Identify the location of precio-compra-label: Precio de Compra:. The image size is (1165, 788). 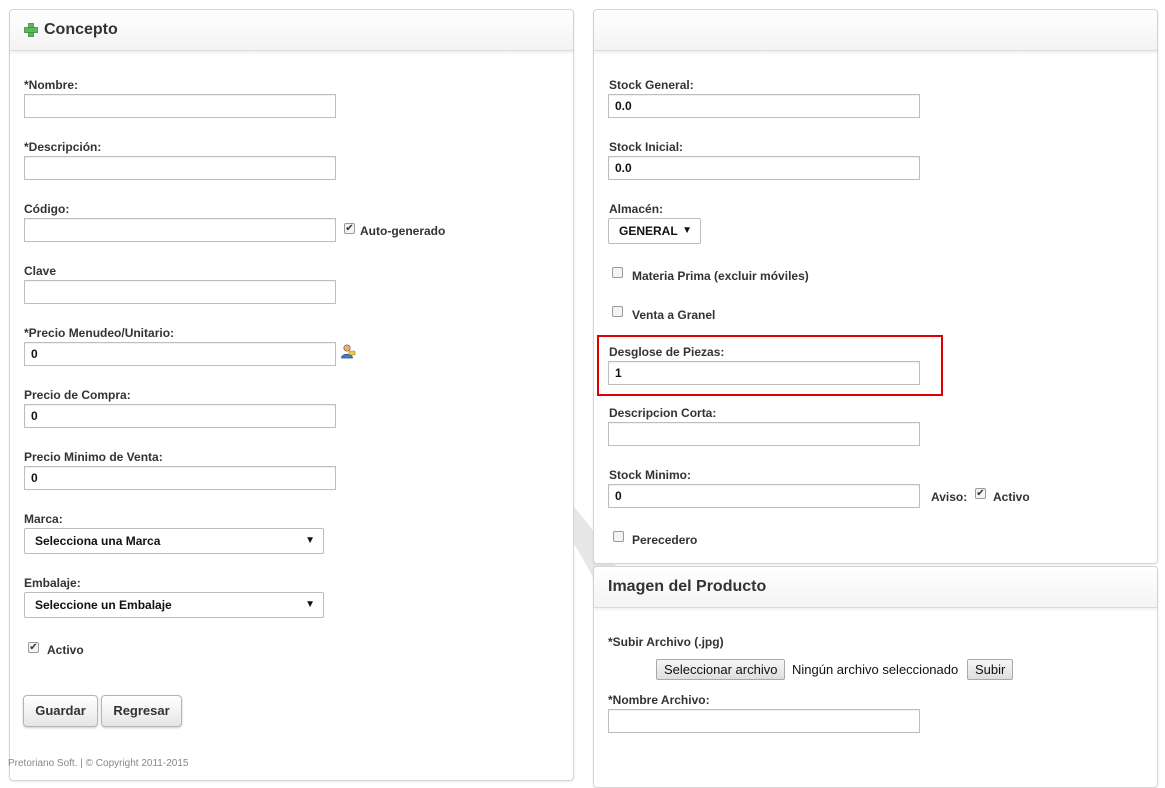
(77, 395).